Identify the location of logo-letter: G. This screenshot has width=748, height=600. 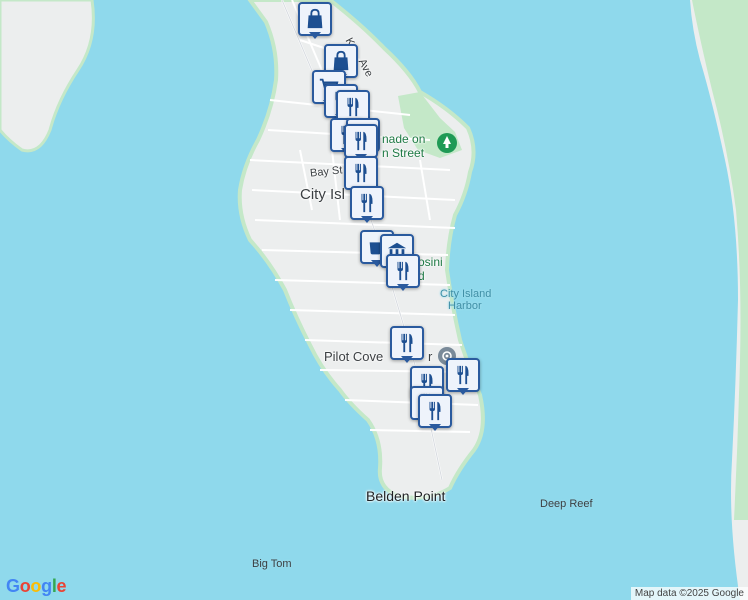
(13, 586).